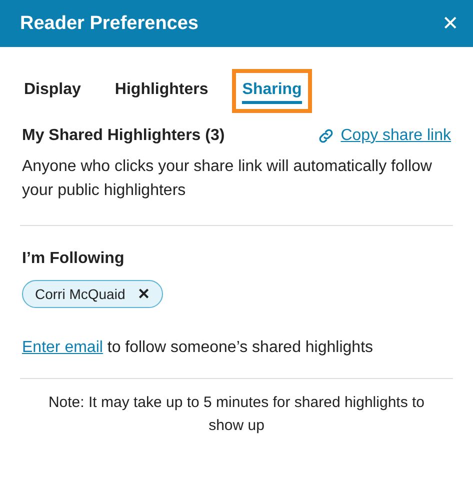 Image resolution: width=473 pixels, height=495 pixels. What do you see at coordinates (52, 91) in the screenshot?
I see `tab: Display` at bounding box center [52, 91].